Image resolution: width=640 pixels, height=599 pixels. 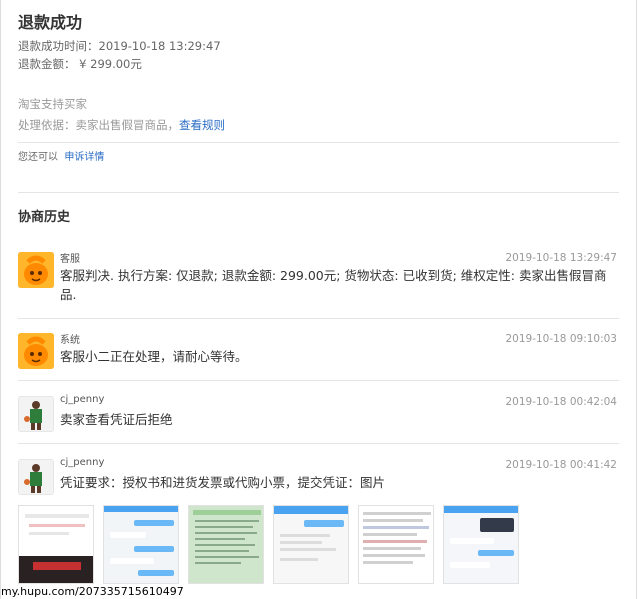 What do you see at coordinates (80, 64) in the screenshot?
I see `refund-amount: 退款金额： ¥ 299.00元` at bounding box center [80, 64].